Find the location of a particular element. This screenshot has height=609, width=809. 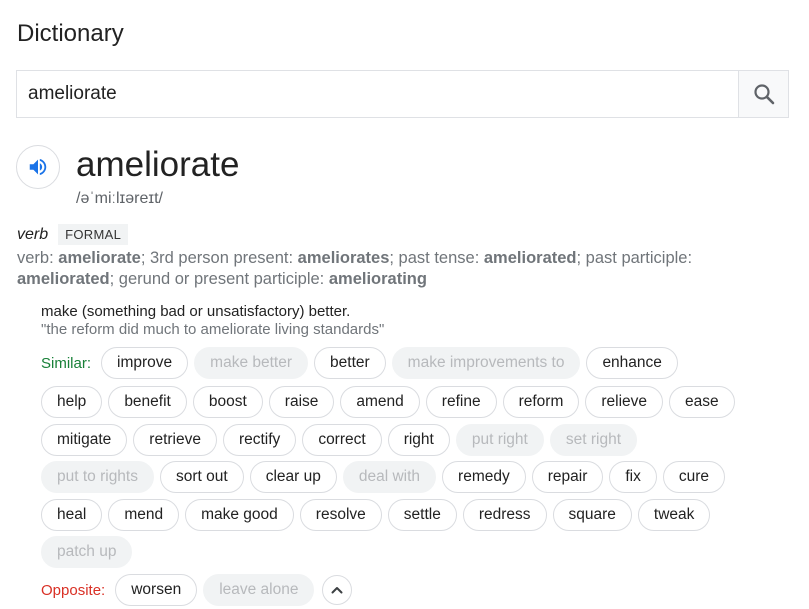

synonym-chip: make good is located at coordinates (239, 515).